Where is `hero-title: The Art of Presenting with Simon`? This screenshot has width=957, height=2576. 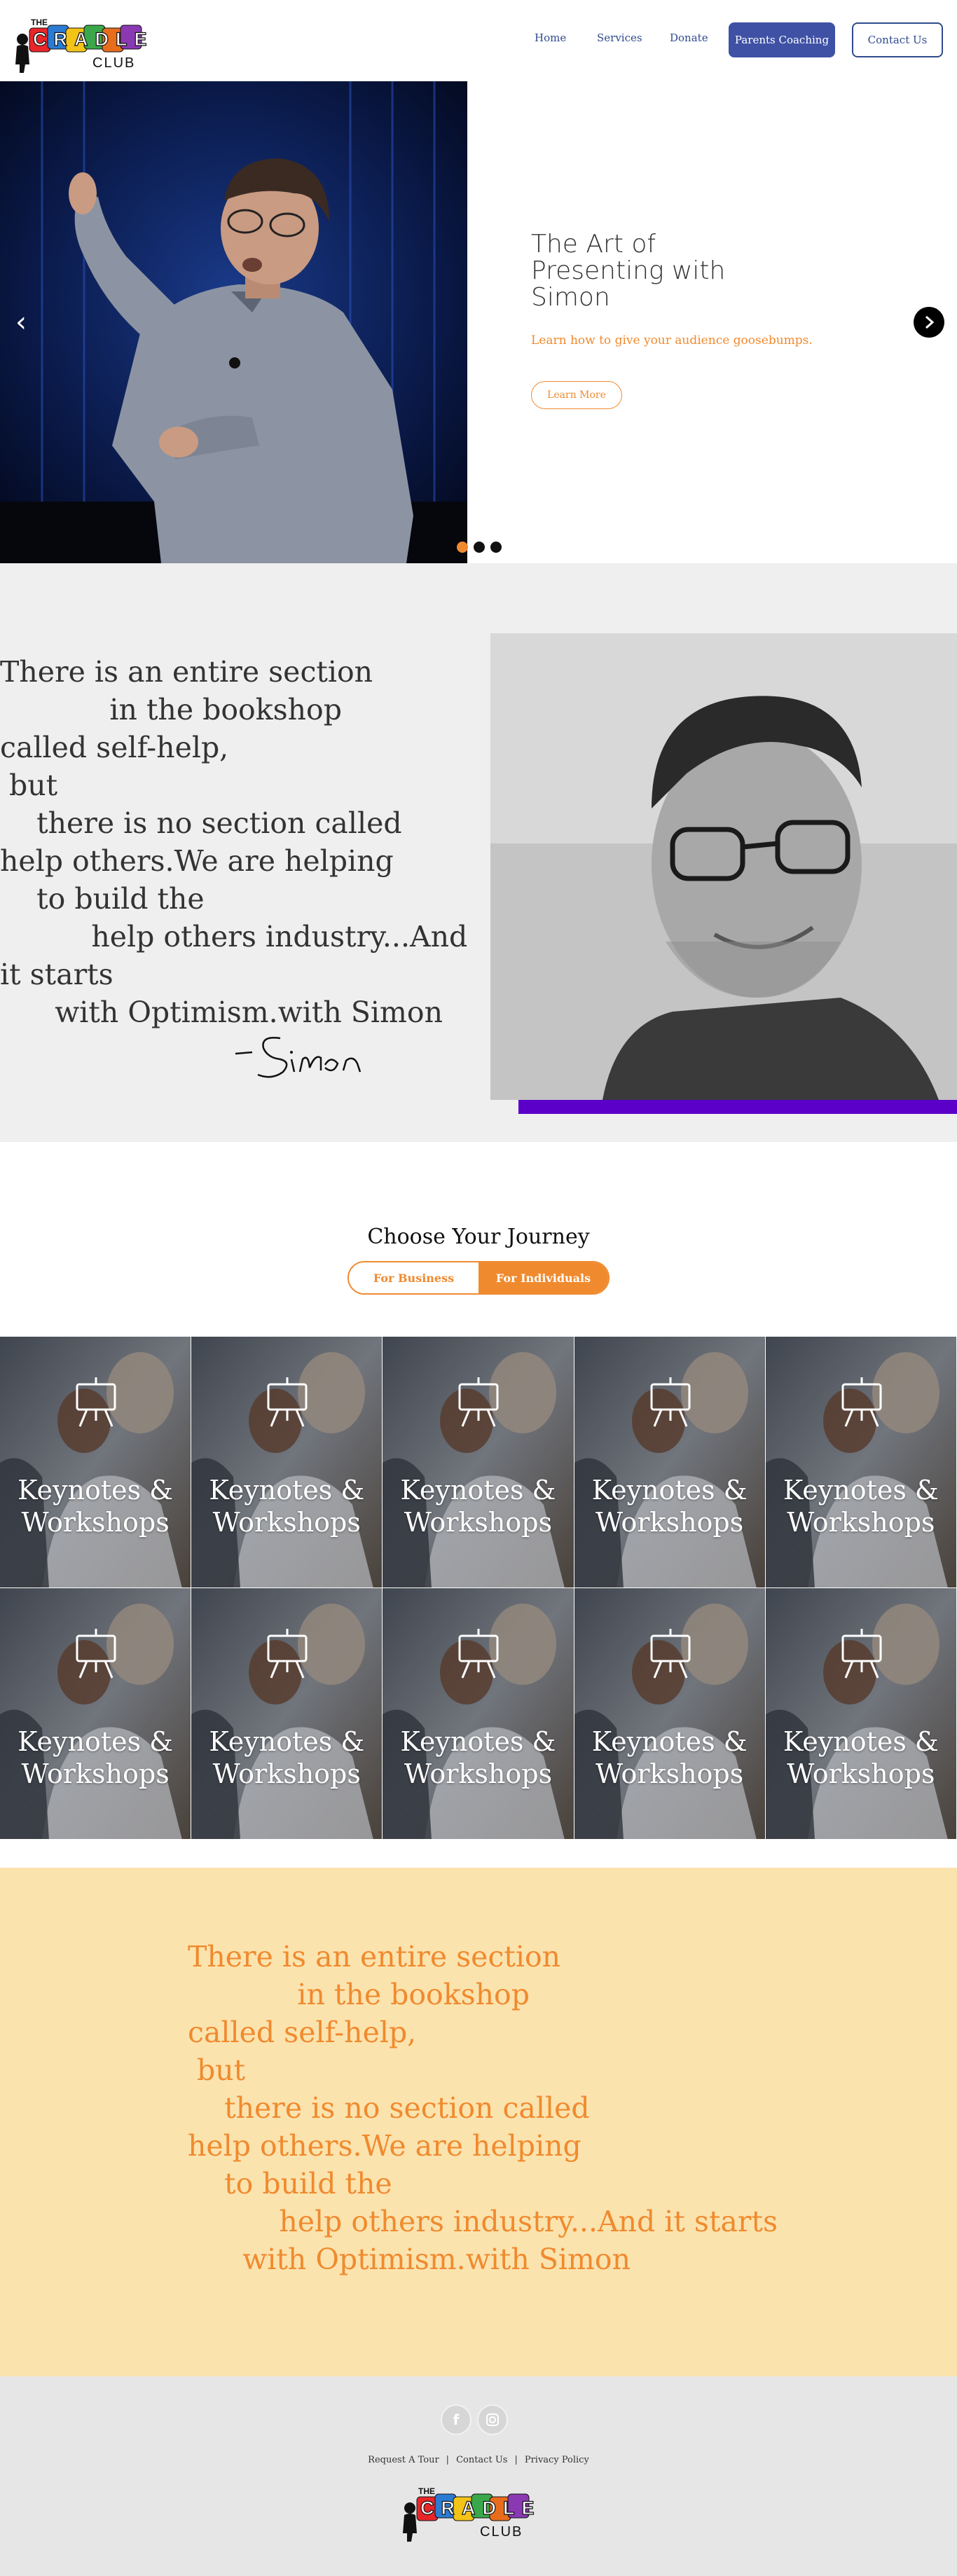
hero-title: The Art of Presenting with Simon is located at coordinates (628, 271).